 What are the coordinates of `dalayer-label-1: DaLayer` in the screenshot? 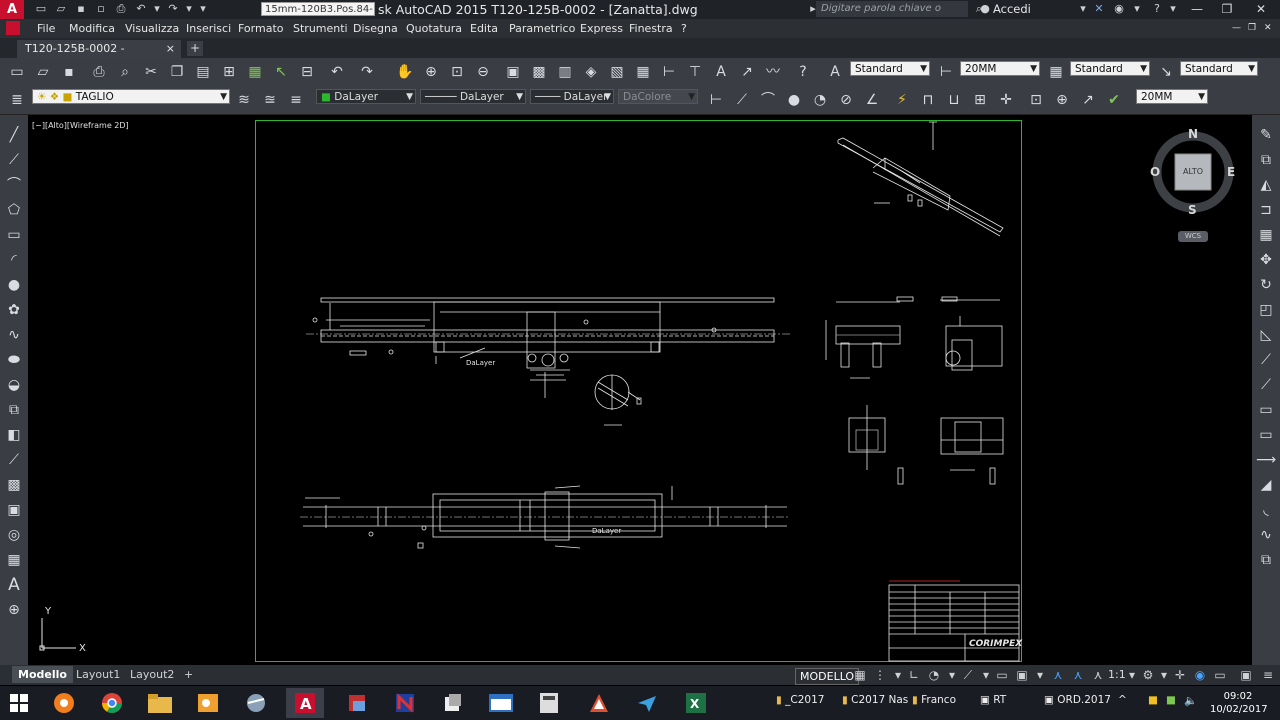 It's located at (480, 363).